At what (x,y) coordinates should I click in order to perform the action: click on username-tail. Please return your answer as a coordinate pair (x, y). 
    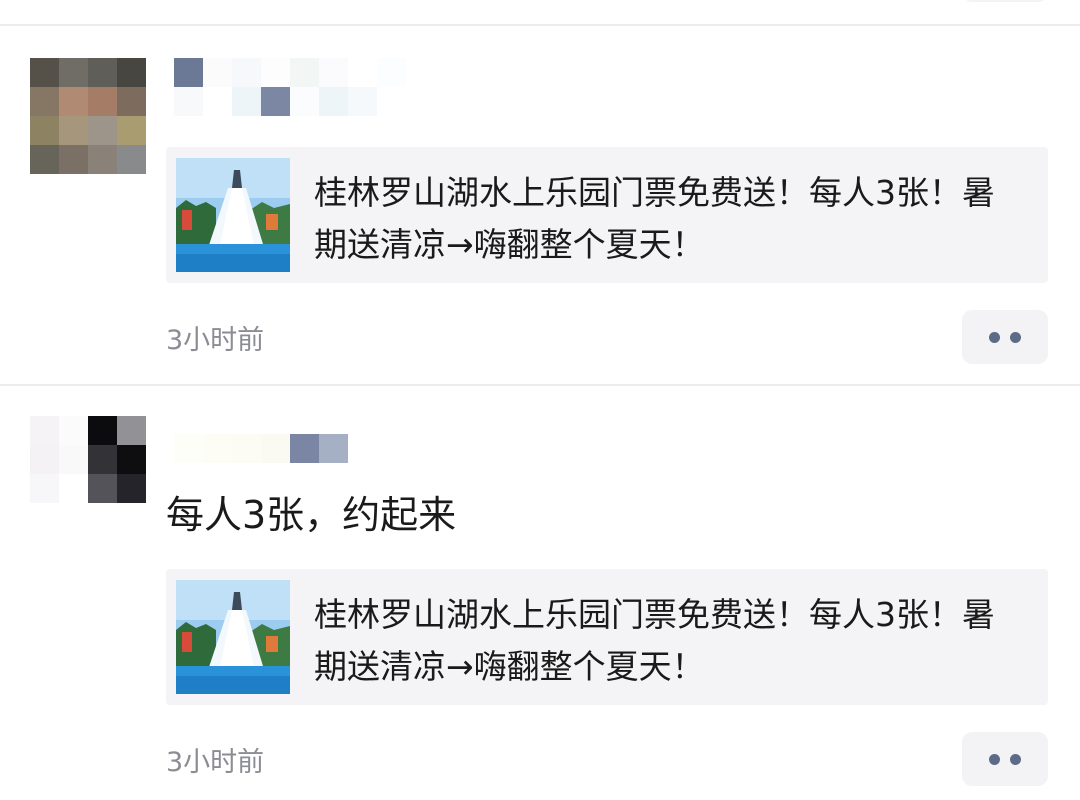
    Looking at the image, I should click on (290, 101).